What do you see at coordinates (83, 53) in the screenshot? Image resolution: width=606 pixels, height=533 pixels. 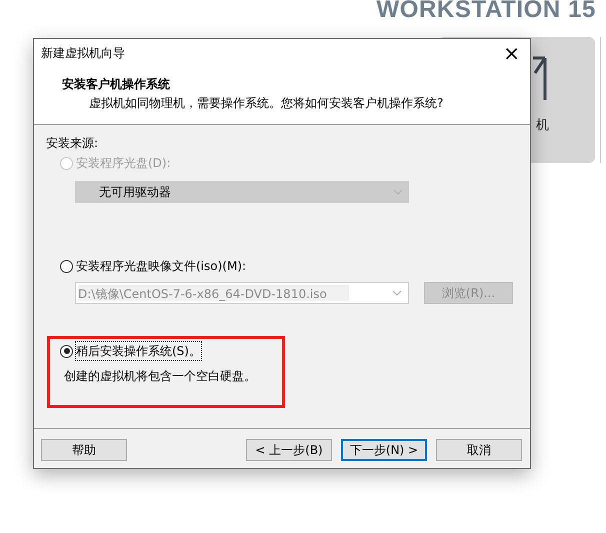 I see `window-title: 新建虚拟机向导` at bounding box center [83, 53].